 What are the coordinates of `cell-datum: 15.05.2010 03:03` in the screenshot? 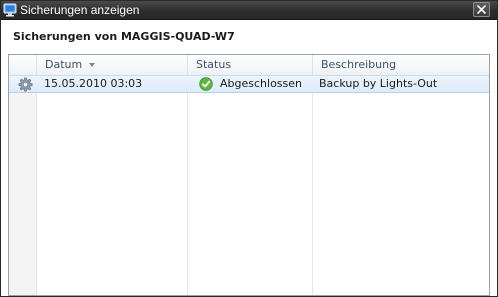 It's located at (93, 83).